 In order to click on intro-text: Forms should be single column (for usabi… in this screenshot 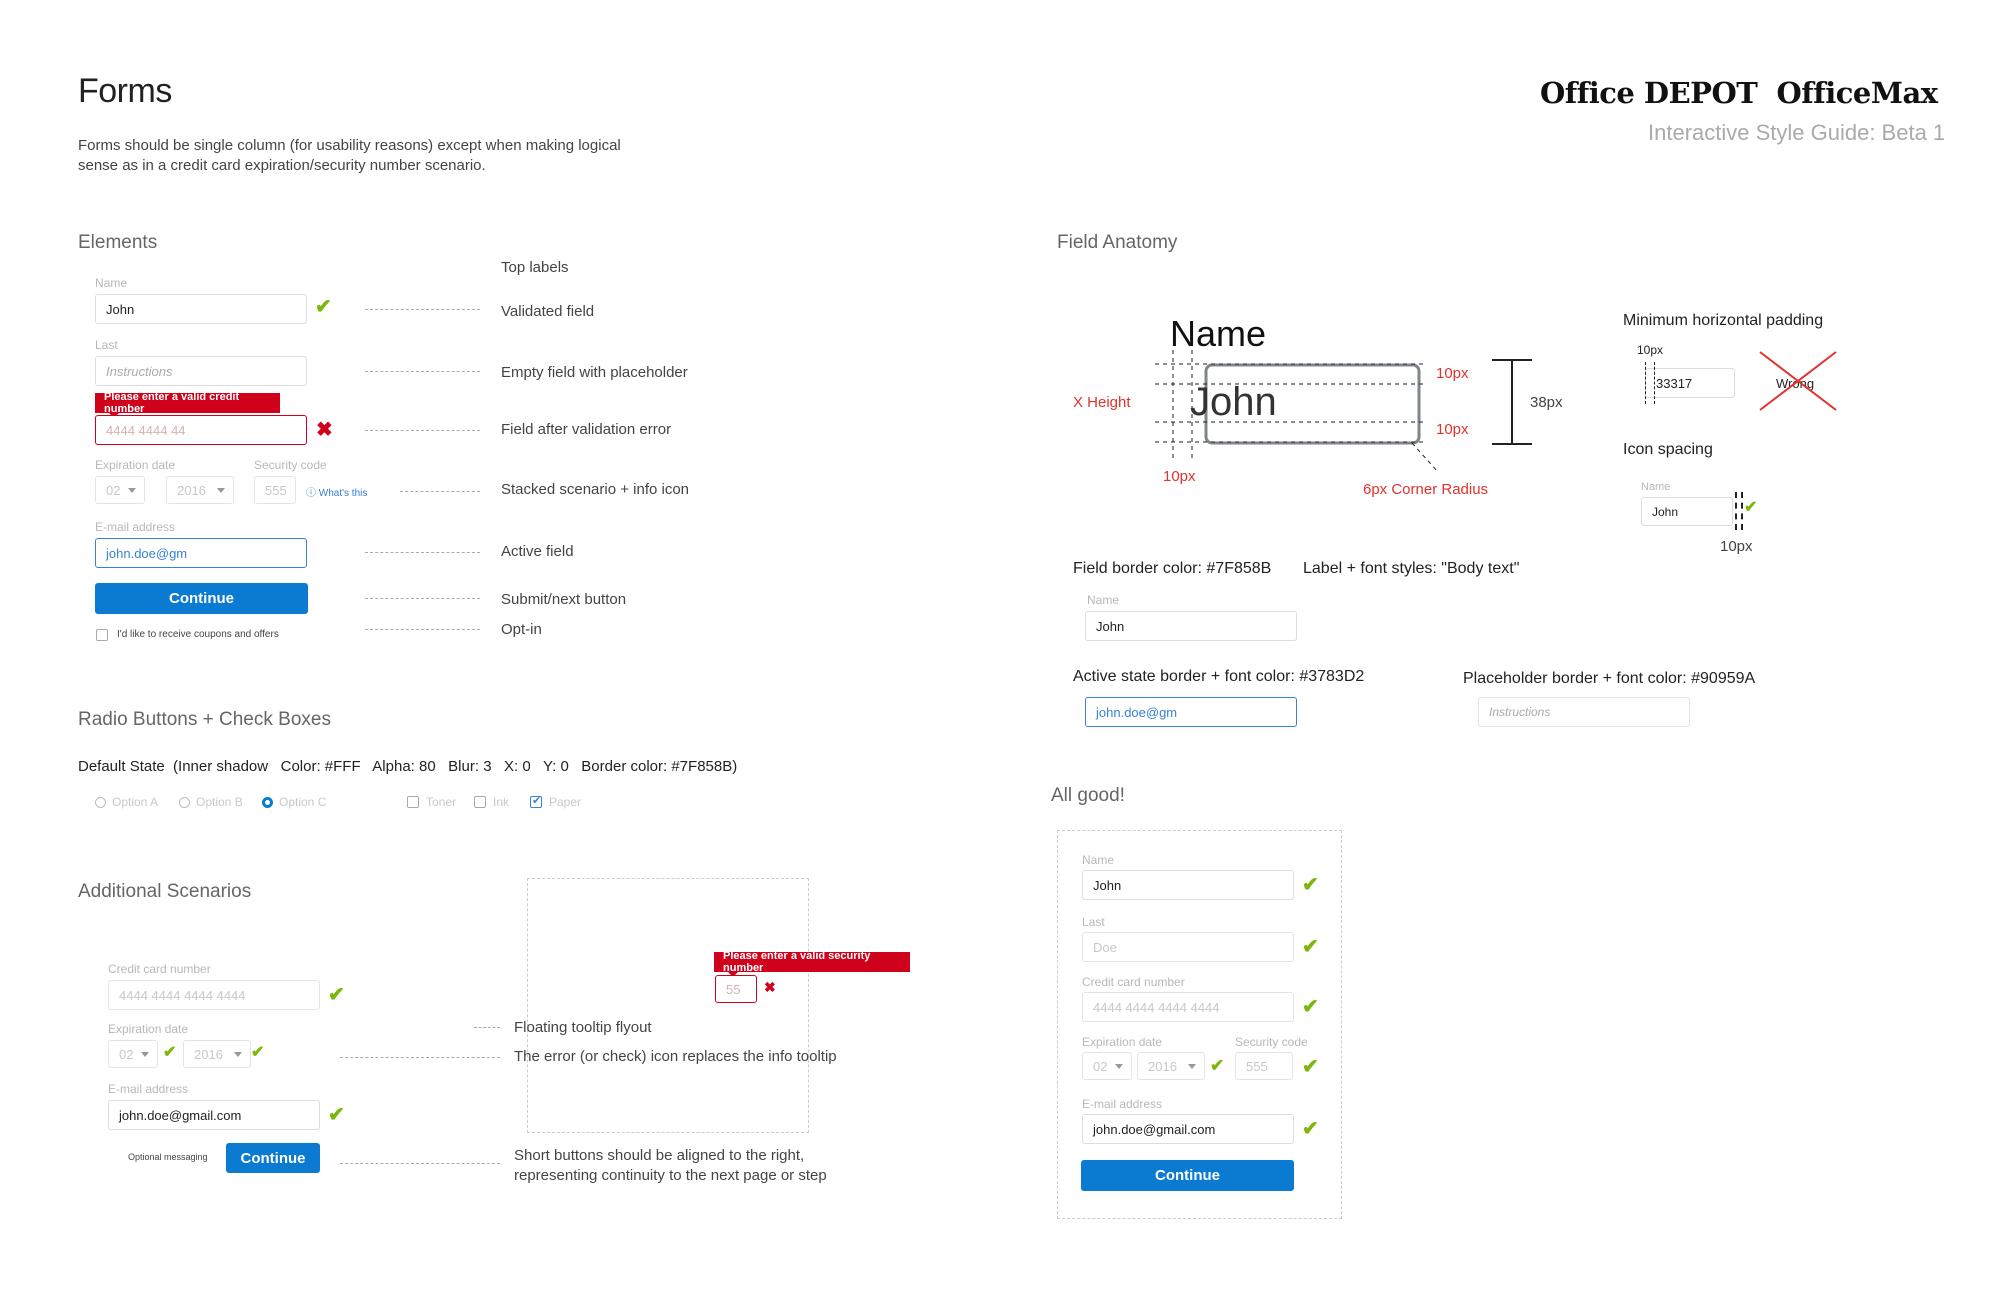, I will do `click(388, 156)`.